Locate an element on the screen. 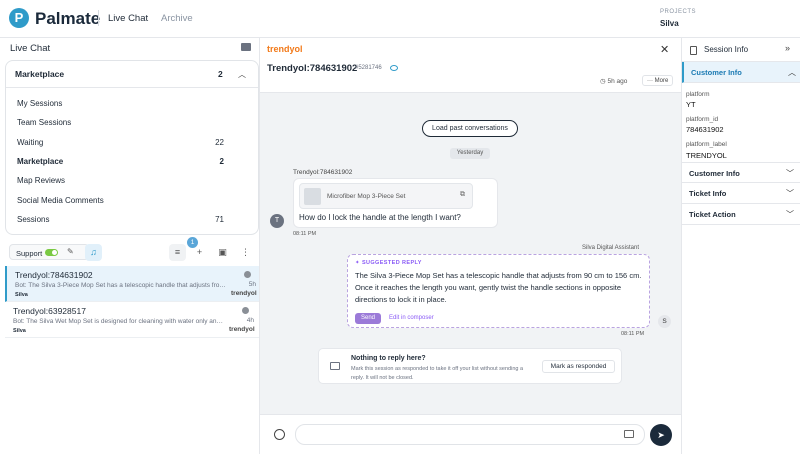 The width and height of the screenshot is (800, 454). filter-sliders-icon: ≡ is located at coordinates (177, 252).